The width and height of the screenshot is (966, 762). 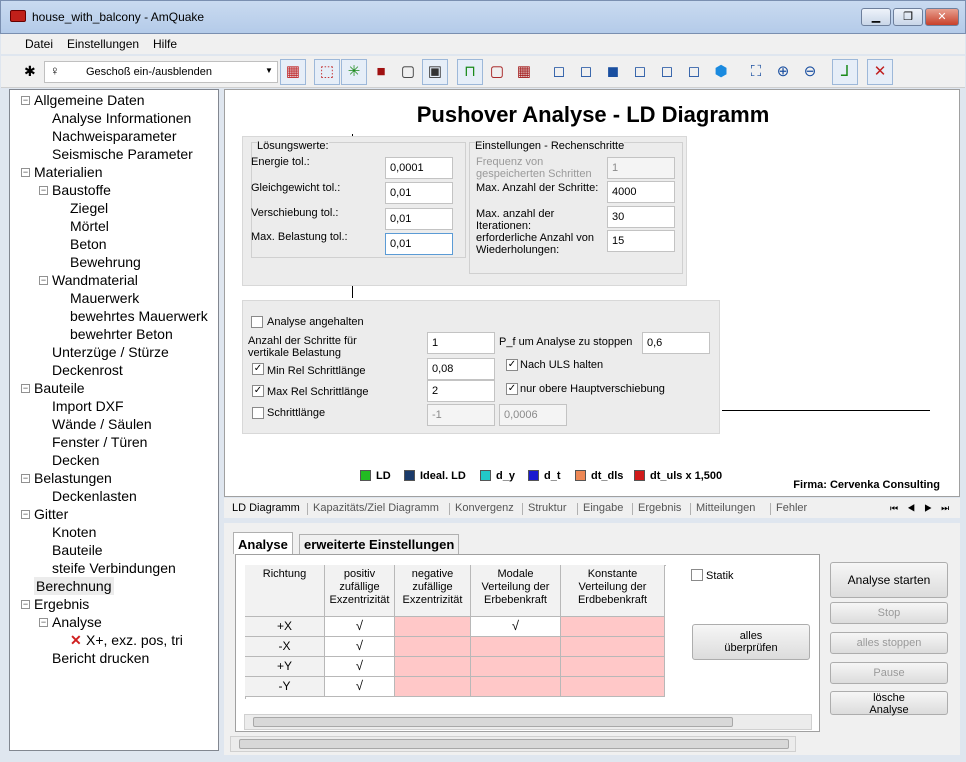 What do you see at coordinates (524, 72) in the screenshot?
I see `red-grid-cube-icon: ▦` at bounding box center [524, 72].